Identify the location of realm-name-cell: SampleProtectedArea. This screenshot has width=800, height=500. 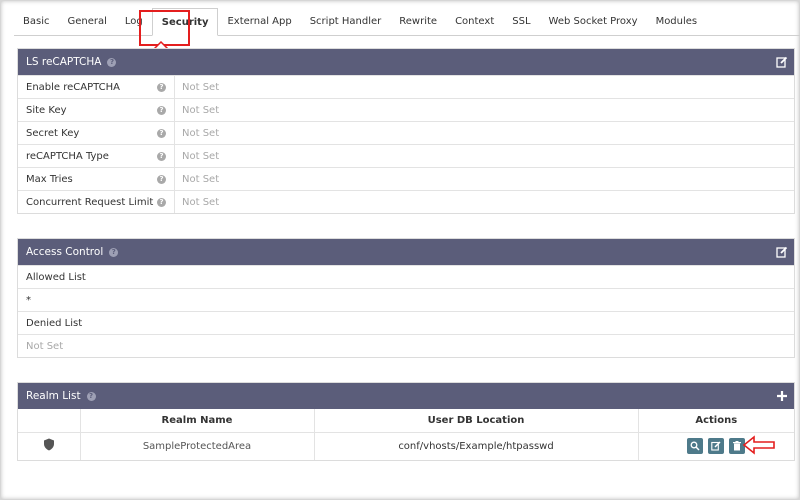
(197, 446).